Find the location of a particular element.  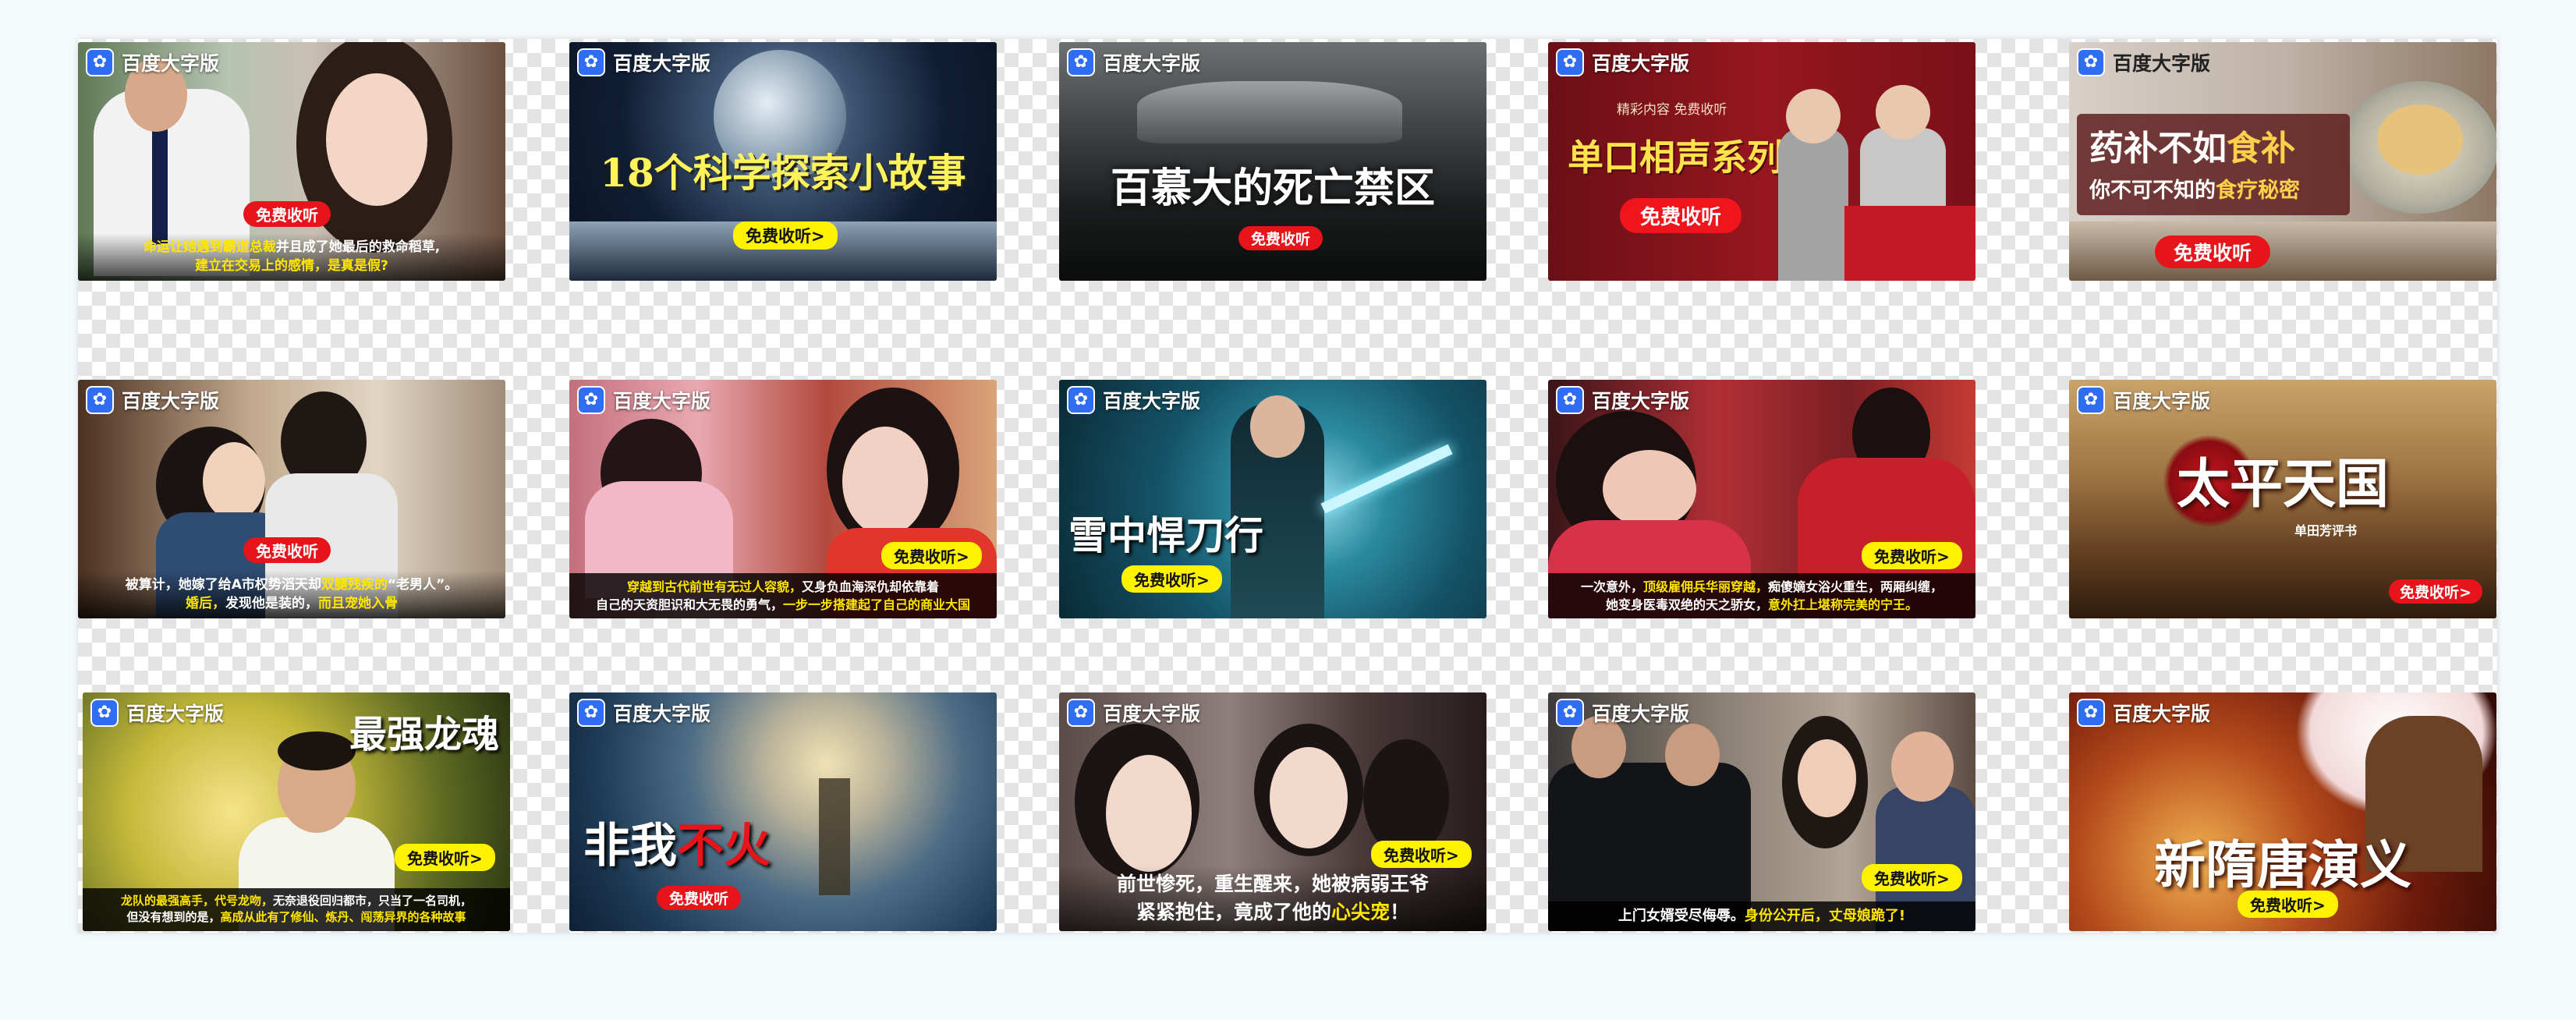

audiobook-card-crosstalk: ✿ 百度大字版 精彩内容 免费收听 单口相声系列 免费收听 is located at coordinates (1762, 162).